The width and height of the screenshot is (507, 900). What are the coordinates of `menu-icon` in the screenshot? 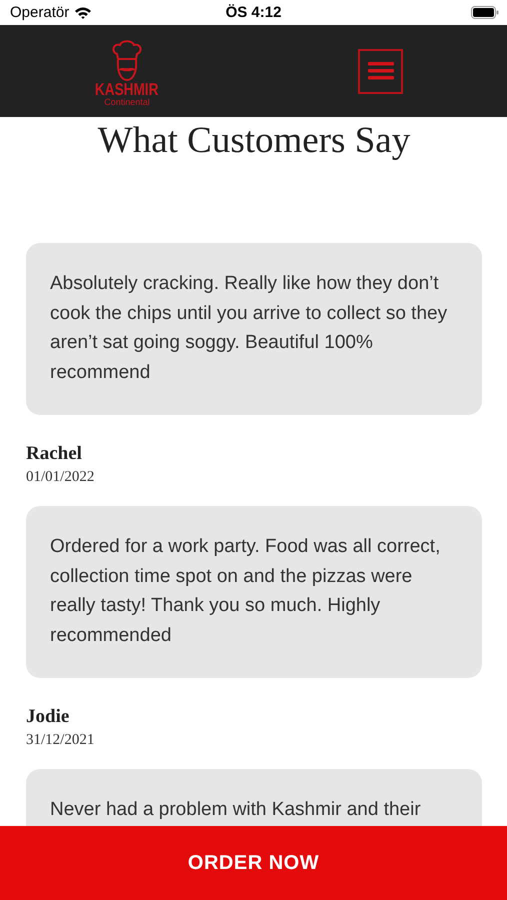 It's located at (381, 71).